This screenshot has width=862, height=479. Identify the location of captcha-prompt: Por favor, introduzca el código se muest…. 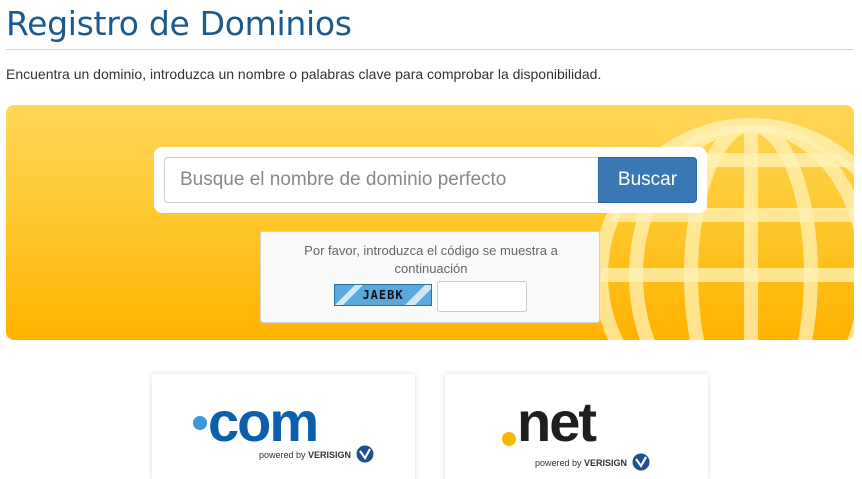
(431, 259).